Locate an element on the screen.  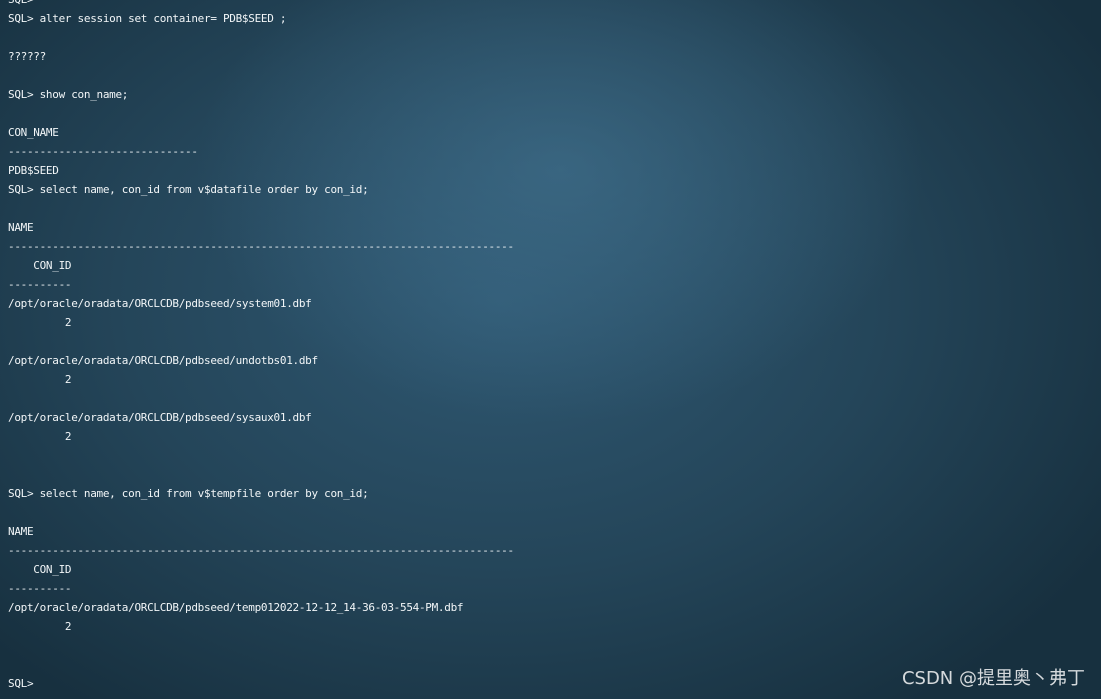
terminal-line: SQL> is located at coordinates (550, 4).